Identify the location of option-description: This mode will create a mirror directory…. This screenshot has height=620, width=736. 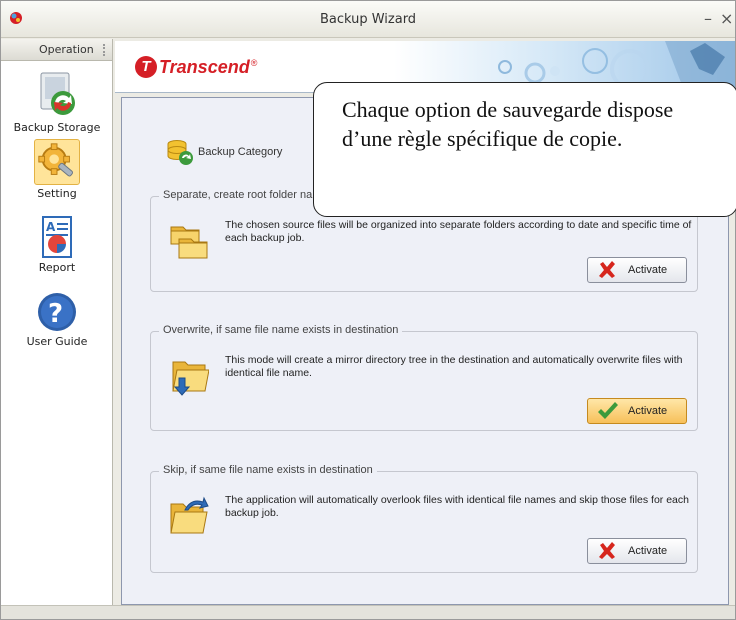
(454, 366).